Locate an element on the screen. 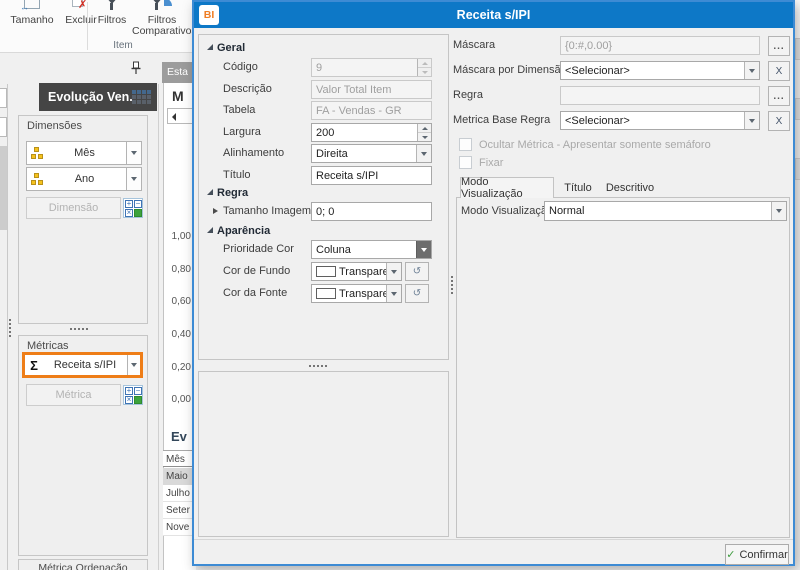  tab-modo-visualizacao: Modo Visualização is located at coordinates (507, 188).